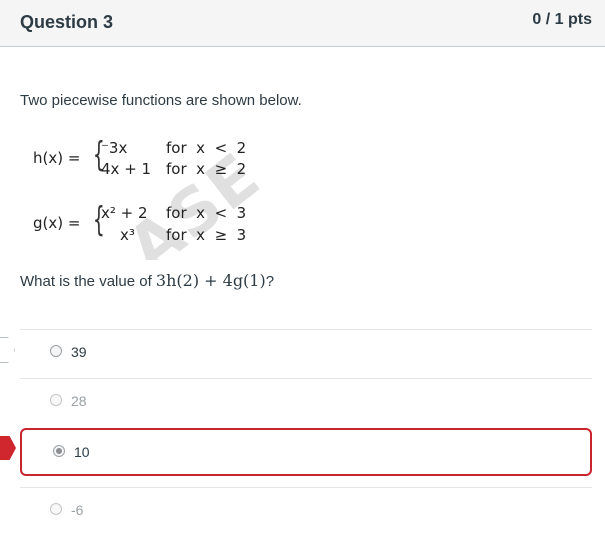 Image resolution: width=605 pixels, height=553 pixels. What do you see at coordinates (88, 281) in the screenshot?
I see `question-prefix: What is the value of` at bounding box center [88, 281].